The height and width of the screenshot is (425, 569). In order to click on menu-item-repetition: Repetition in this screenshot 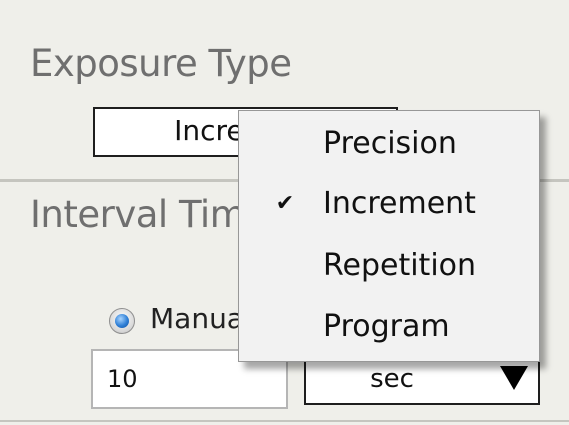, I will do `click(389, 266)`.